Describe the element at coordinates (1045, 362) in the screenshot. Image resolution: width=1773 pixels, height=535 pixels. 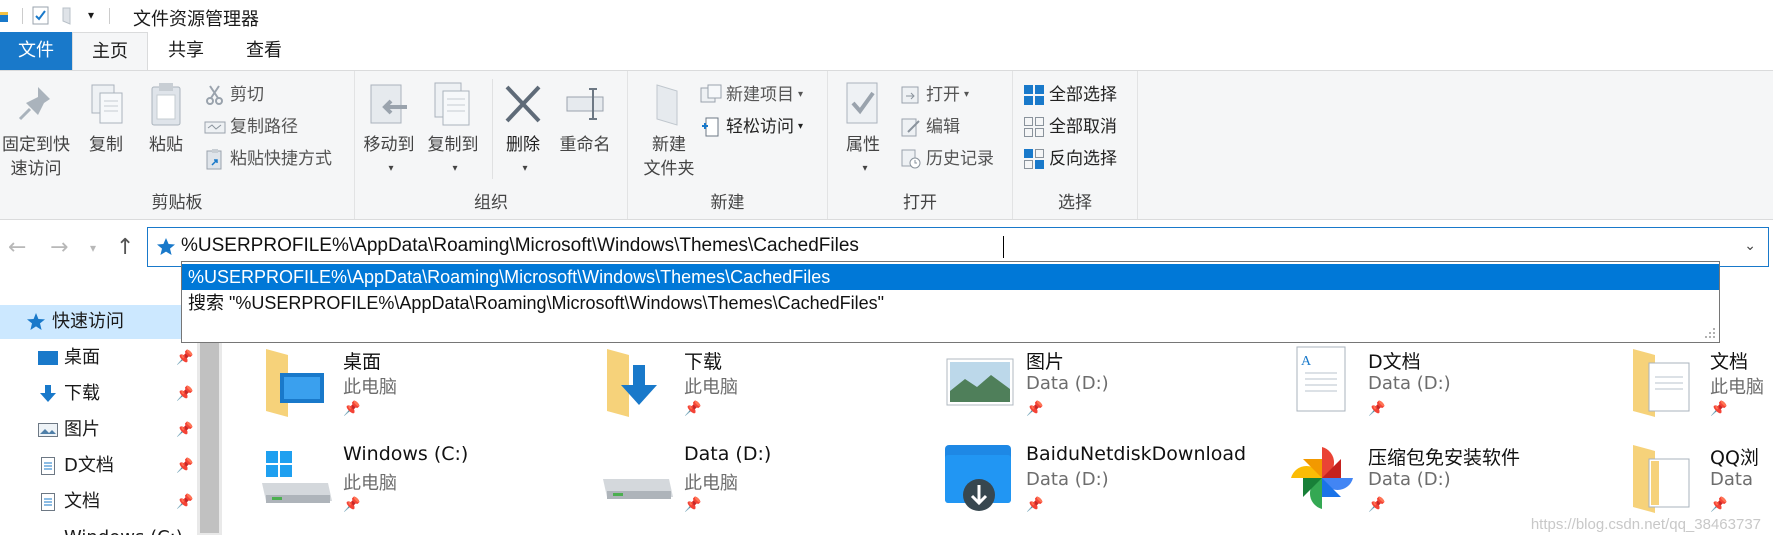
I see `tile-name: 图片` at that location.